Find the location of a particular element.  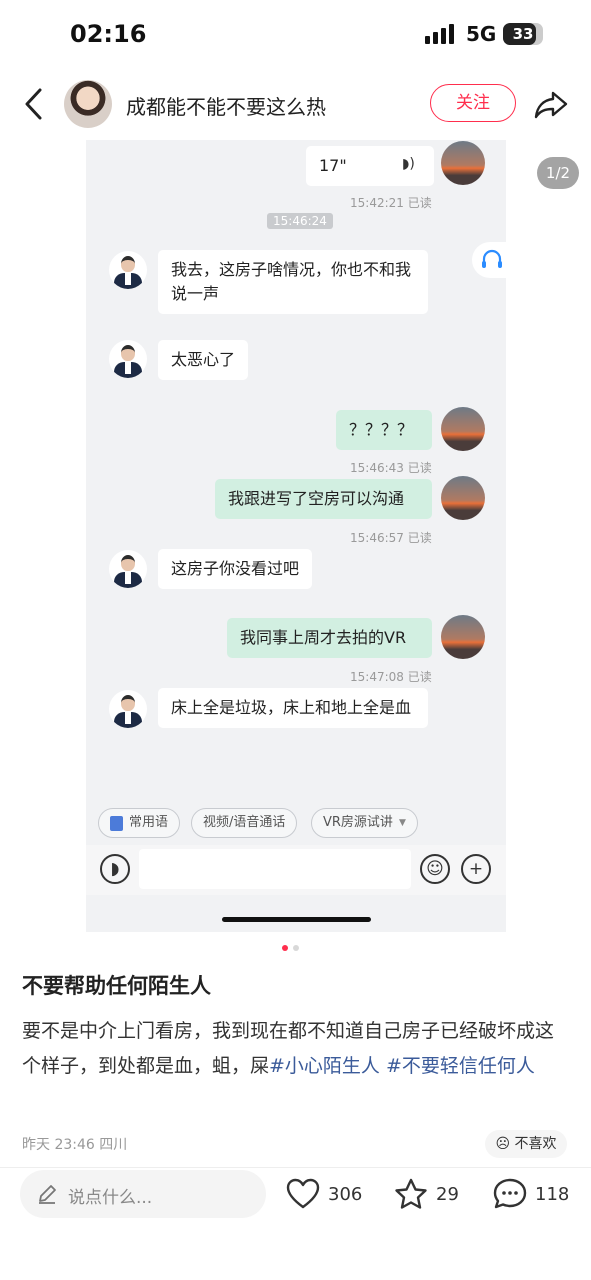

pen-icon is located at coordinates (47, 1194).